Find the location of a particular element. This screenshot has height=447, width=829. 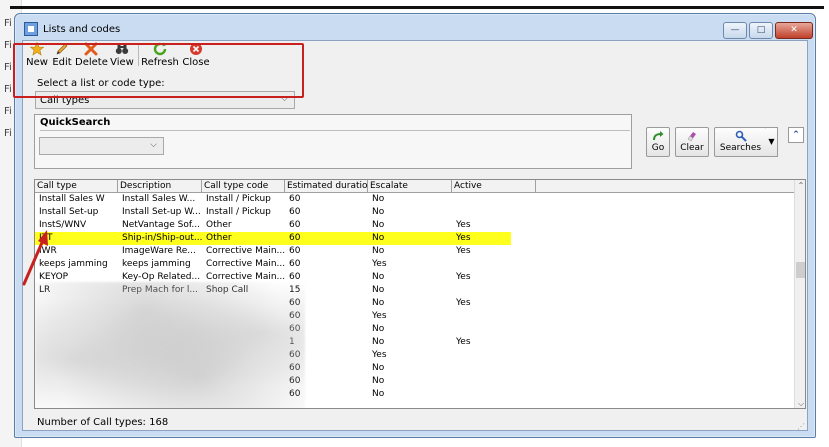

maximize-button: □ is located at coordinates (761, 30).